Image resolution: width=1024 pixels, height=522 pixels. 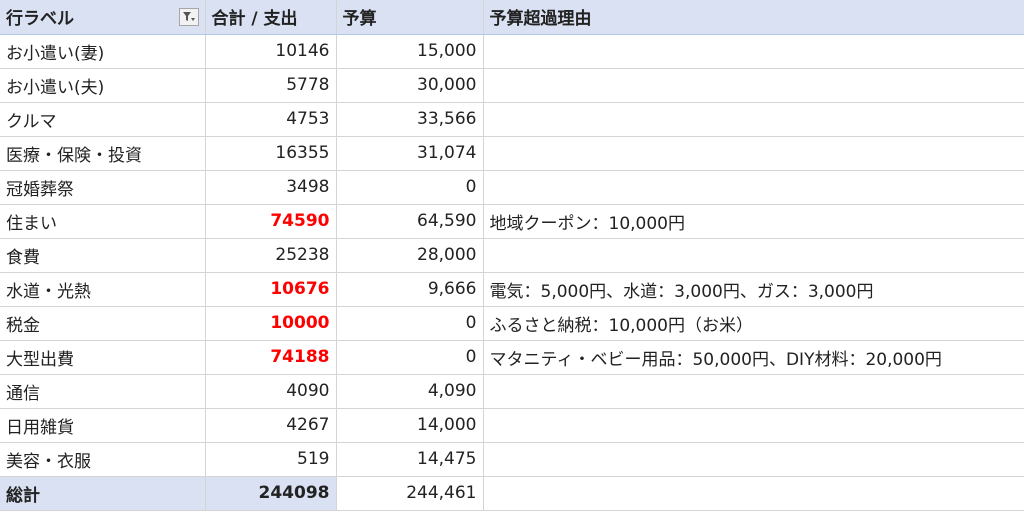 I want to click on budget-cell: 33,566, so click(x=410, y=119).